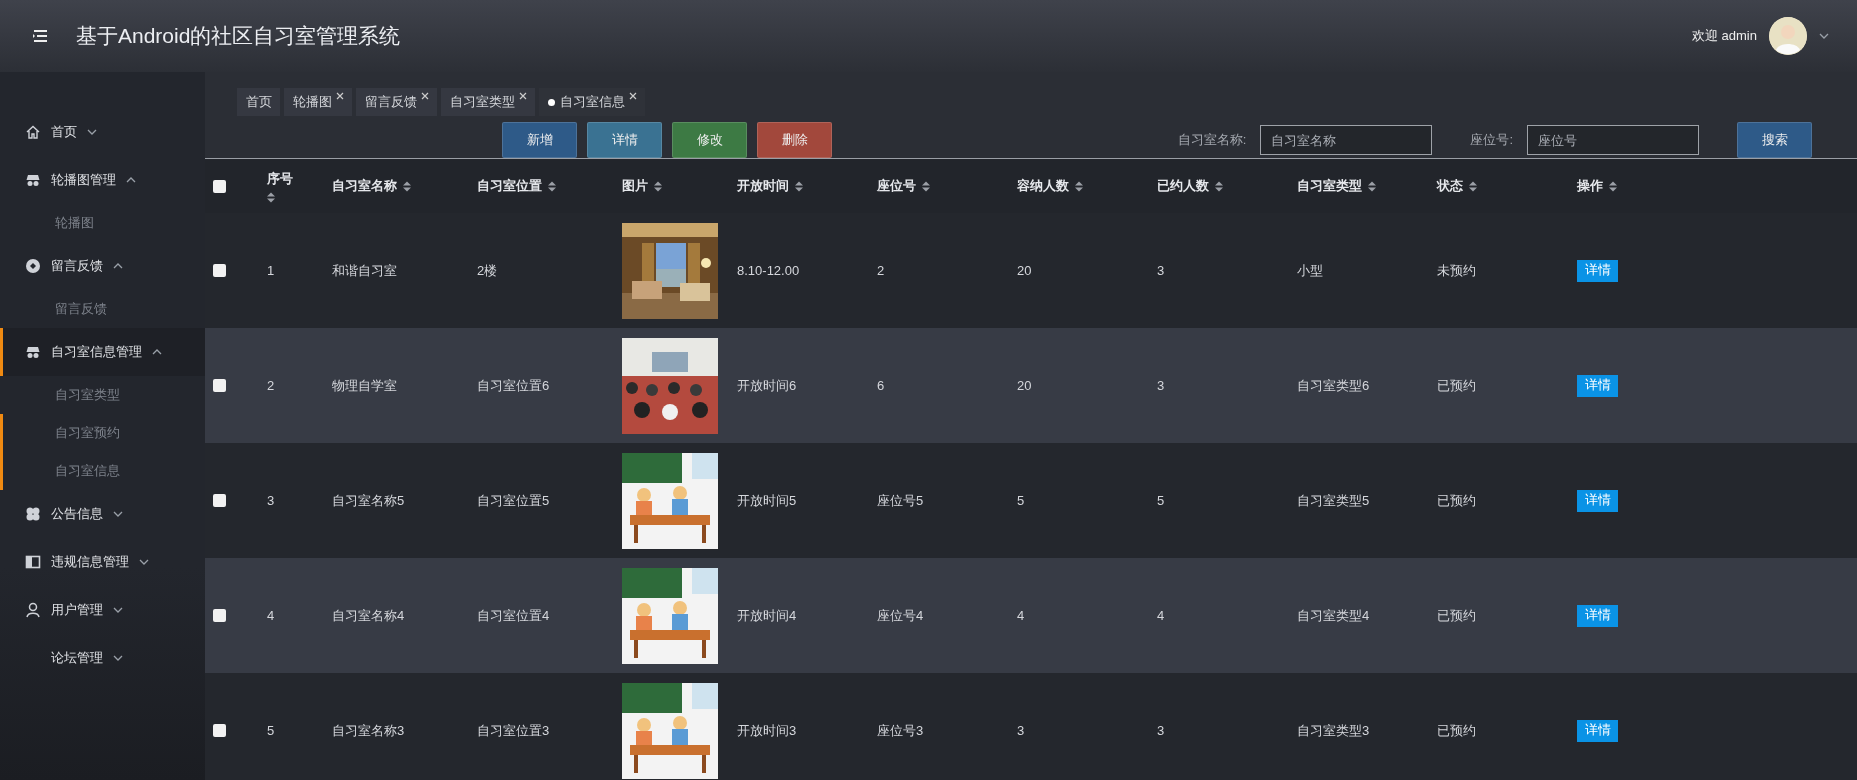 This screenshot has width=1857, height=780. Describe the element at coordinates (539, 140) in the screenshot. I see `action-button: 新增` at that location.